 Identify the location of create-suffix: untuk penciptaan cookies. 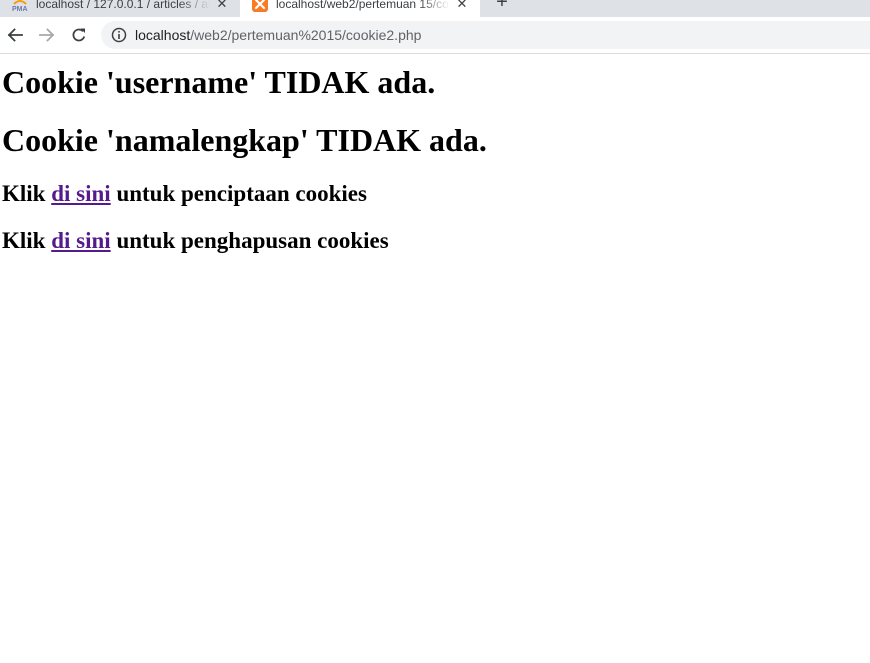
(238, 193).